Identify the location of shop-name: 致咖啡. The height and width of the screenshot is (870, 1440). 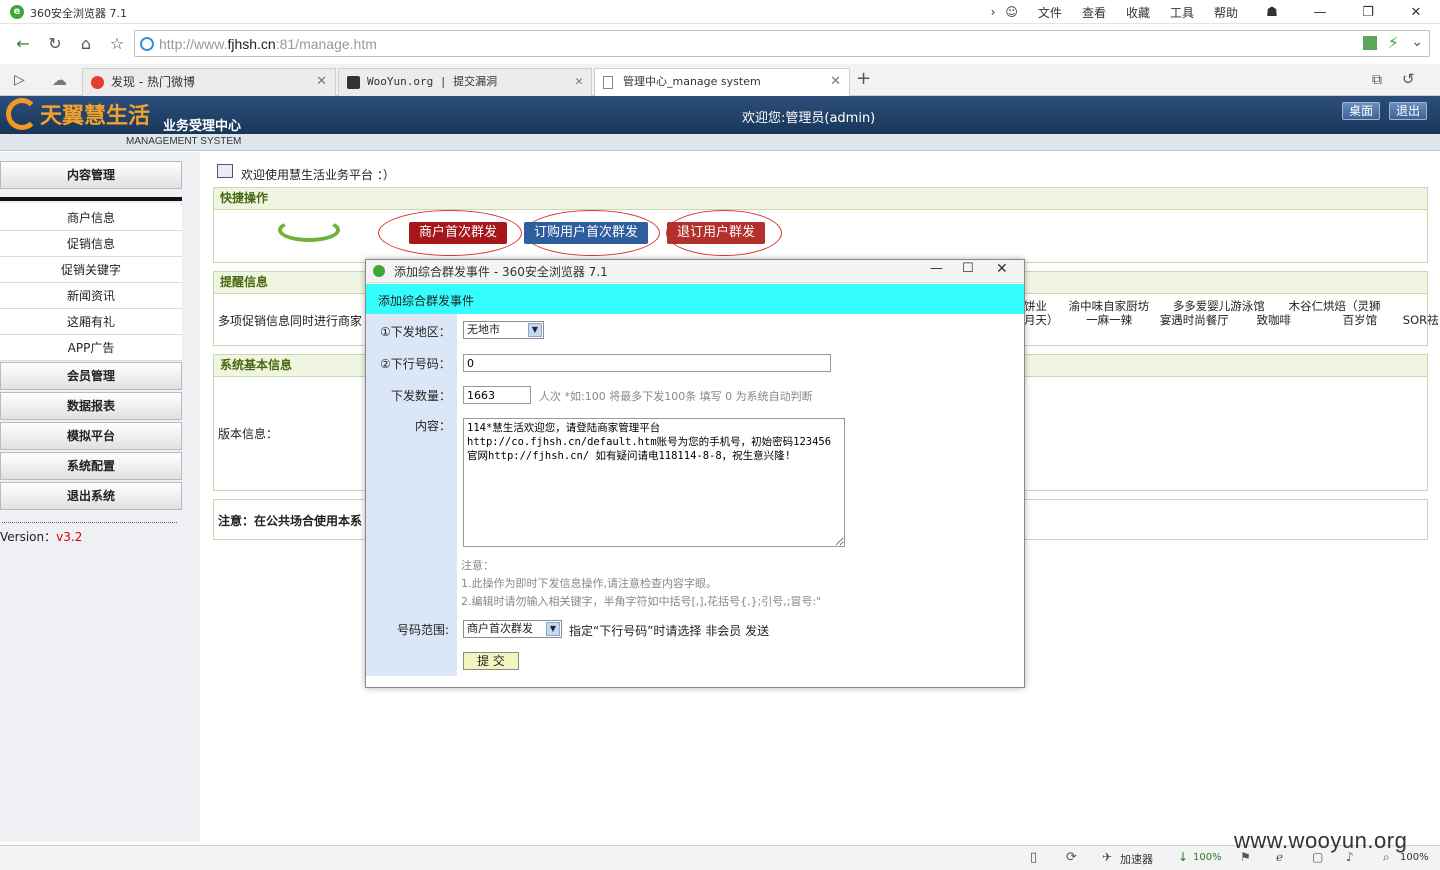
(1273, 320).